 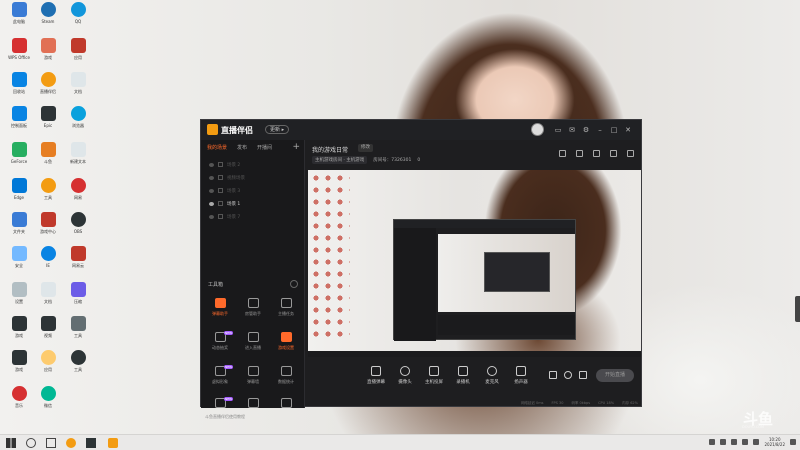 What do you see at coordinates (220, 345) in the screenshot?
I see `tool-lottery: 动态抽奖 NEW` at bounding box center [220, 345].